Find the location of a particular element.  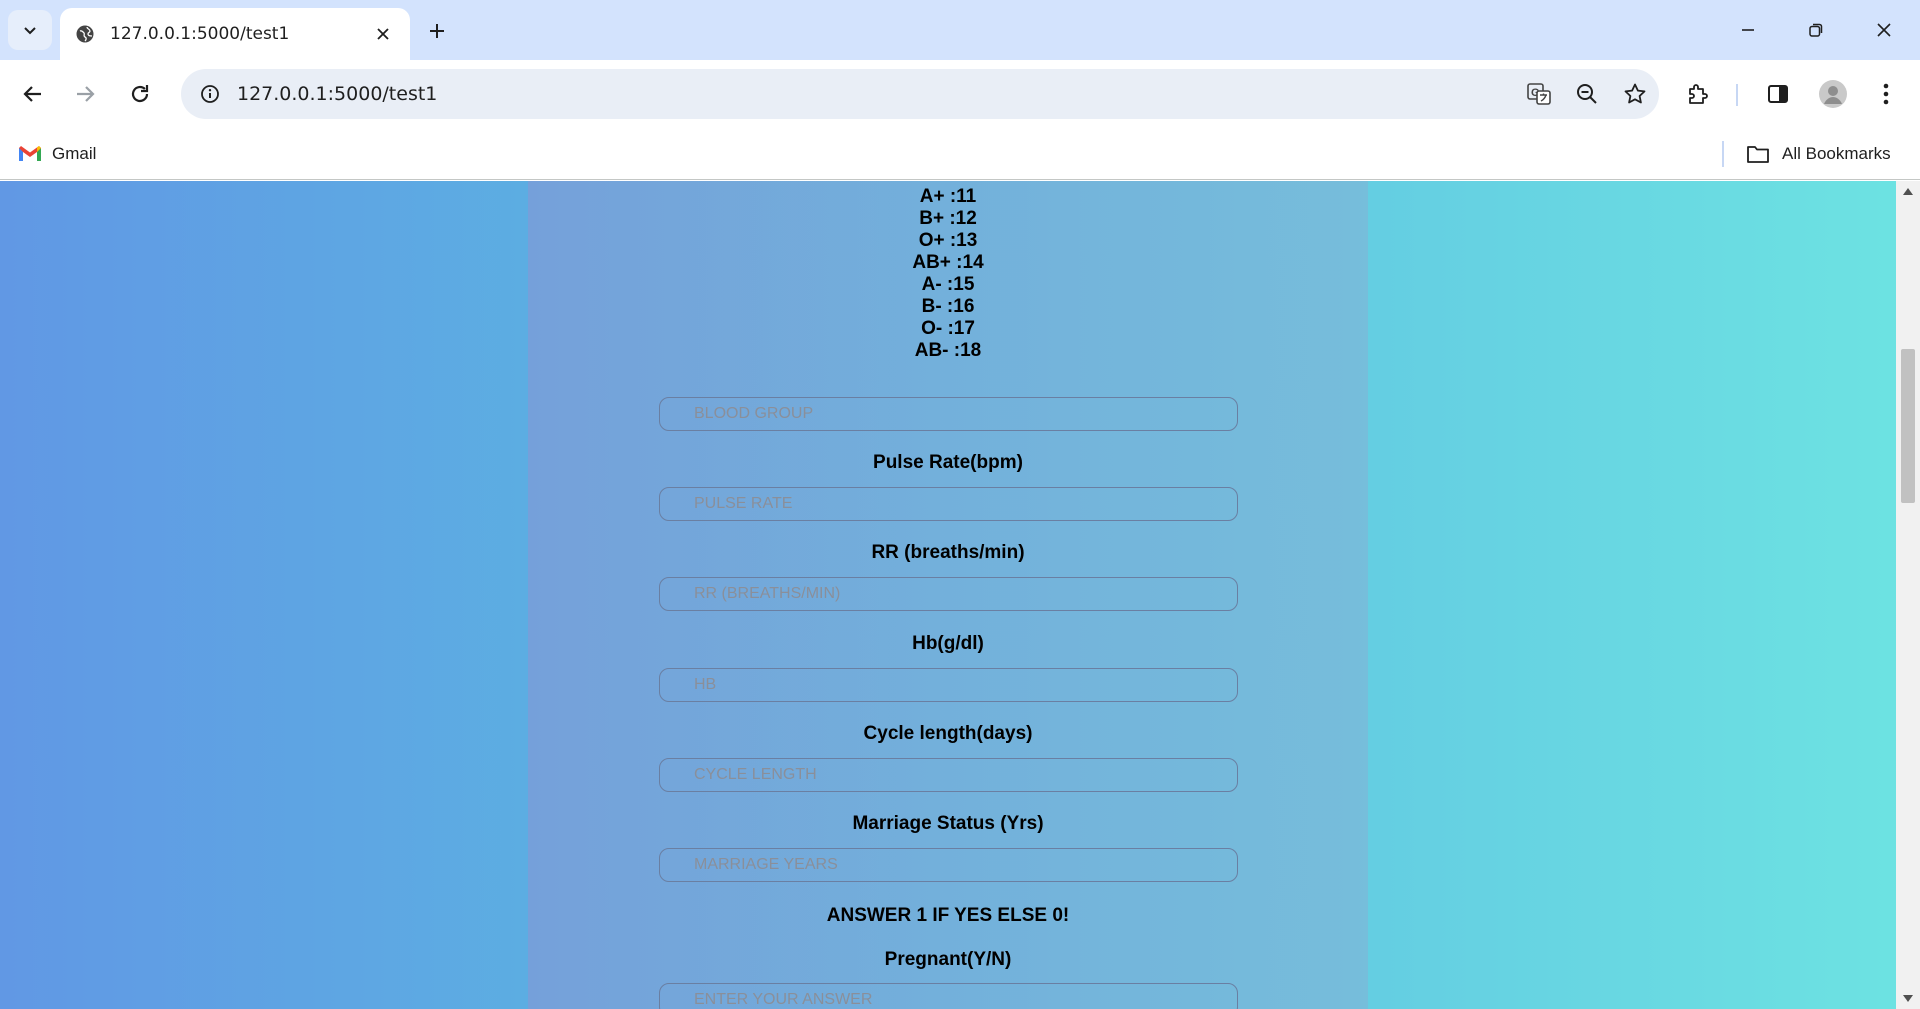

browser-tab: 127.0.0.1:5000/test1 is located at coordinates (235, 34).